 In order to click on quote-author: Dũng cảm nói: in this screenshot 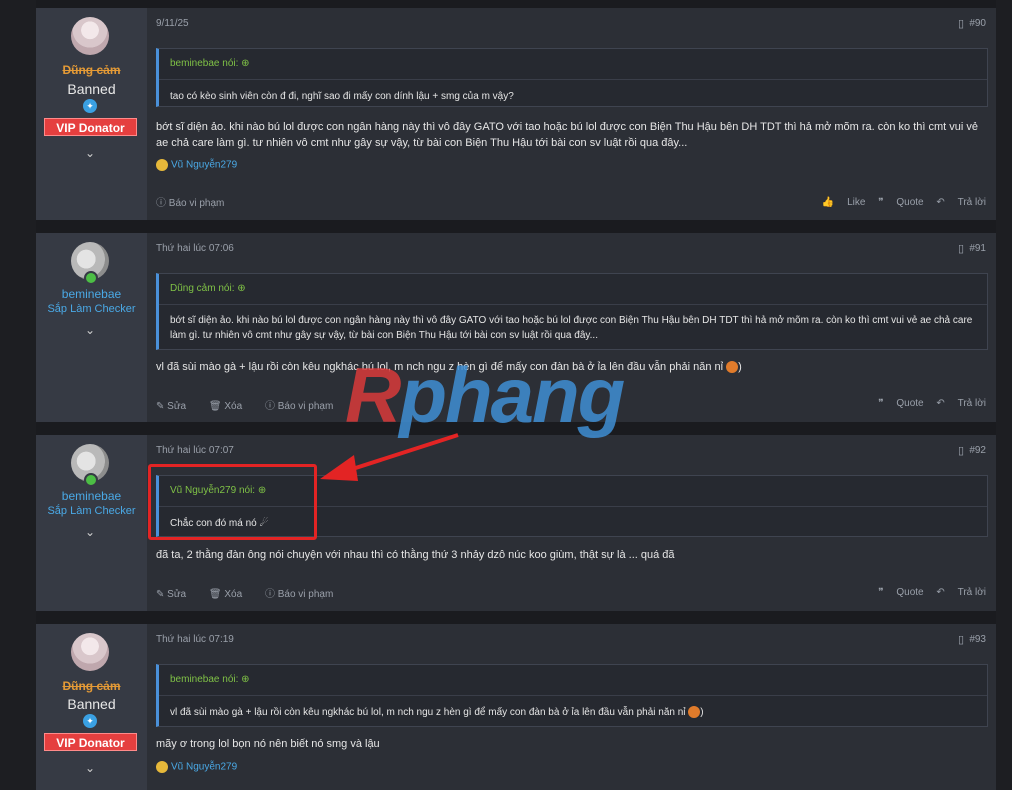, I will do `click(202, 288)`.